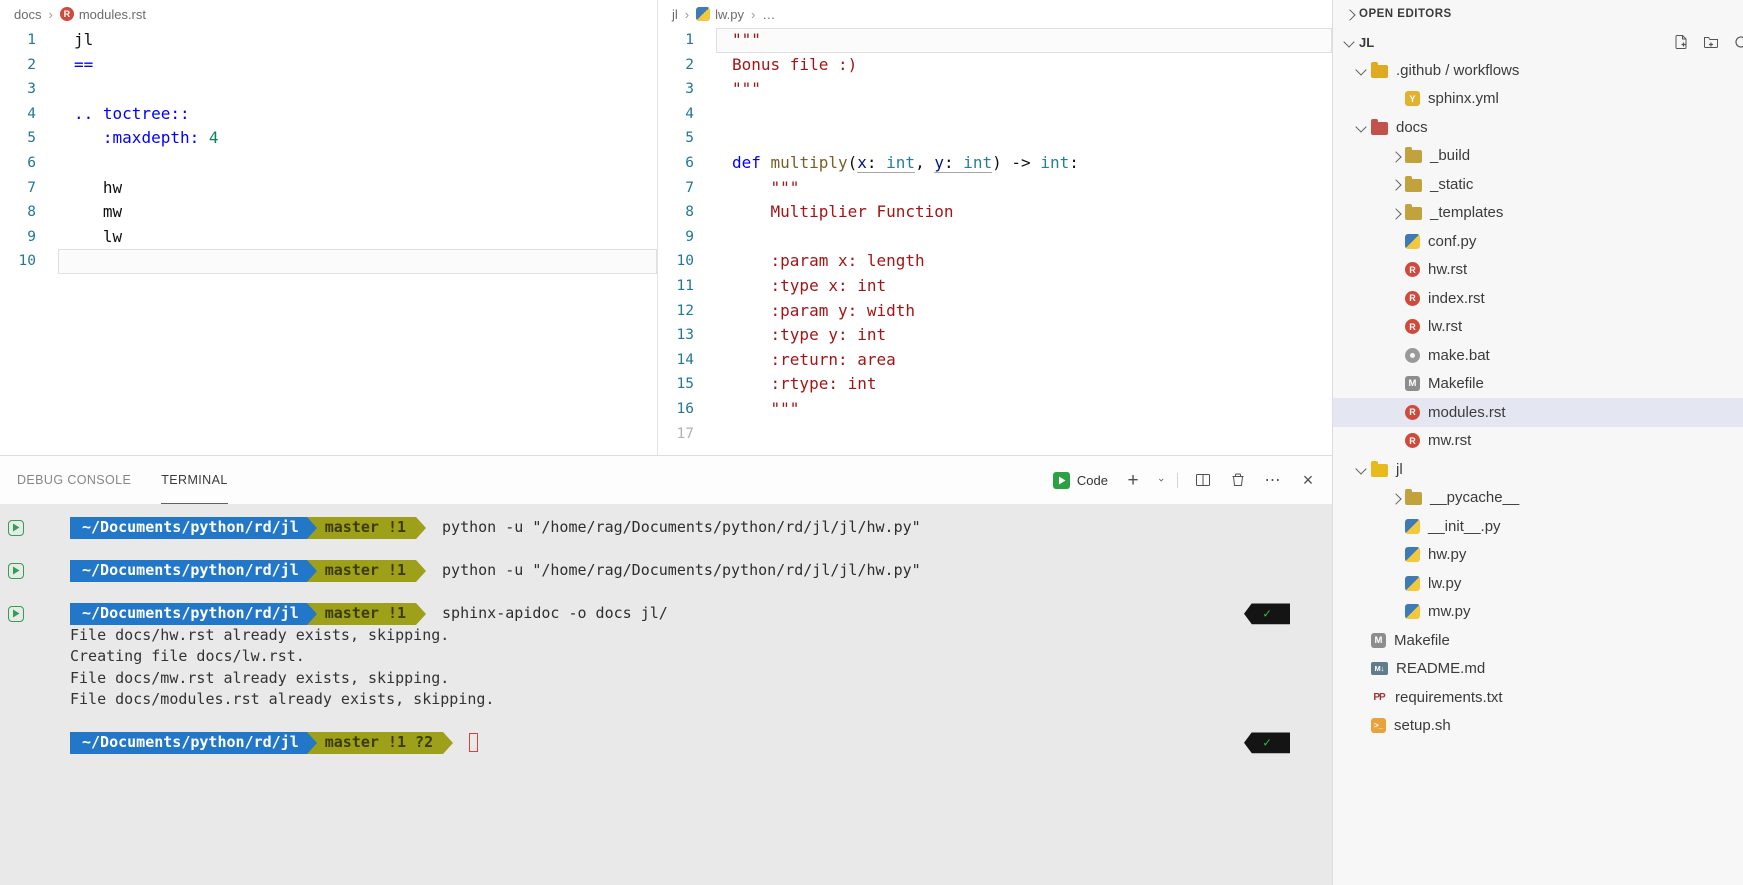  Describe the element at coordinates (328, 65) in the screenshot. I see `code-line-2: 2 ==` at that location.